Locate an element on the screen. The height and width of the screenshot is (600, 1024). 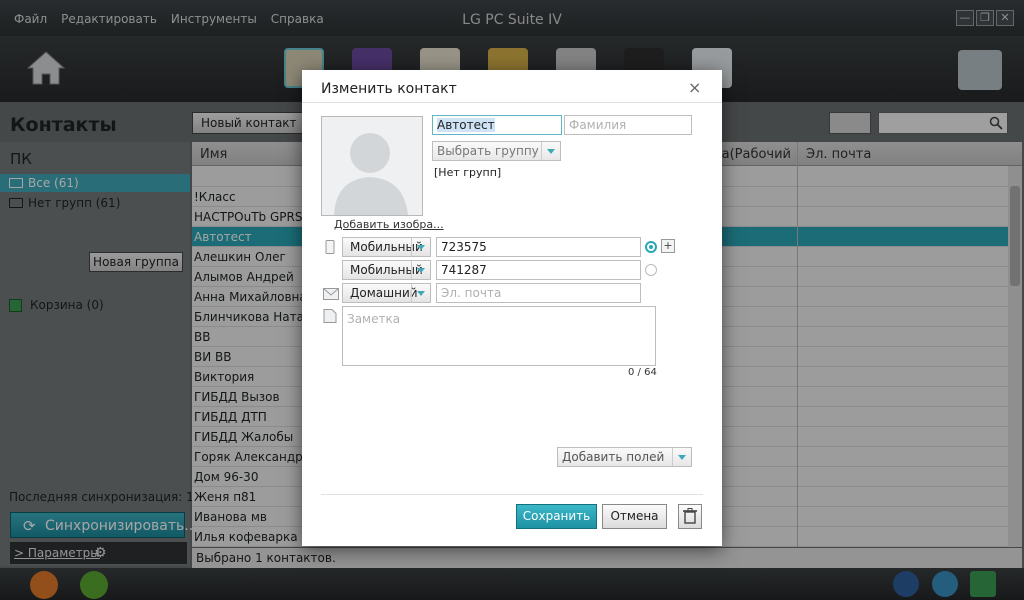
phone-field: 723575 is located at coordinates (538, 247).